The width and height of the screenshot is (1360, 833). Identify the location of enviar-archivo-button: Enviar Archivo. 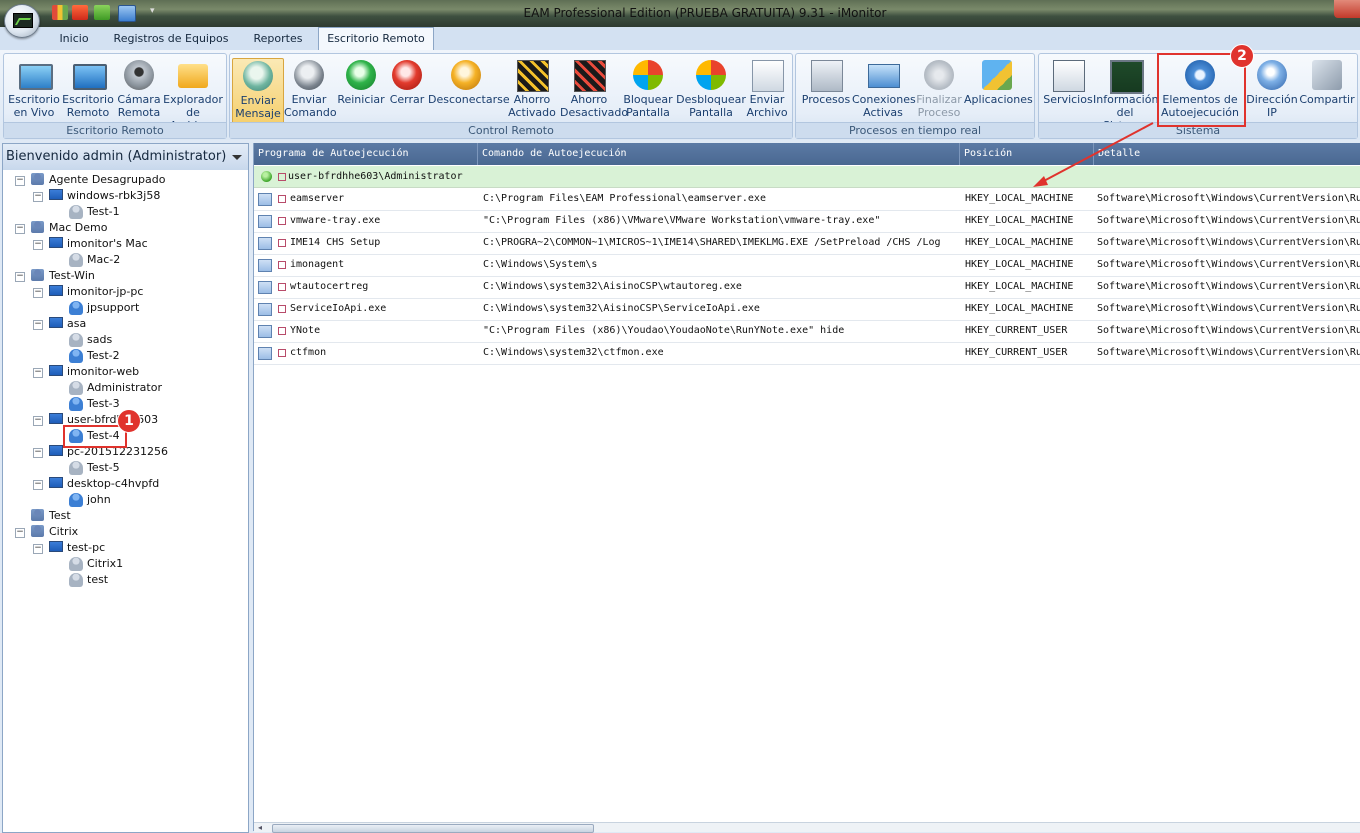
(767, 91).